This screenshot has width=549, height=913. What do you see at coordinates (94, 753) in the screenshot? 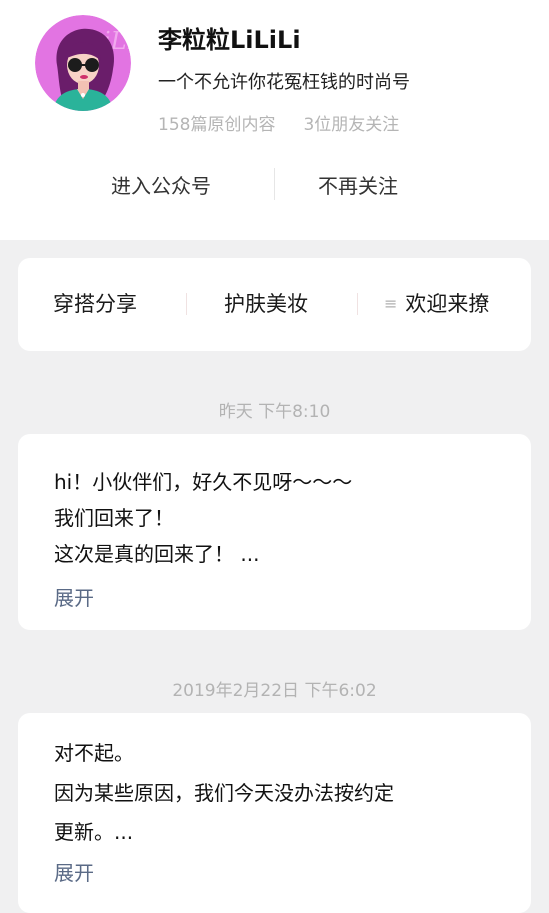
I see `post-text-line: 对不起。` at bounding box center [94, 753].